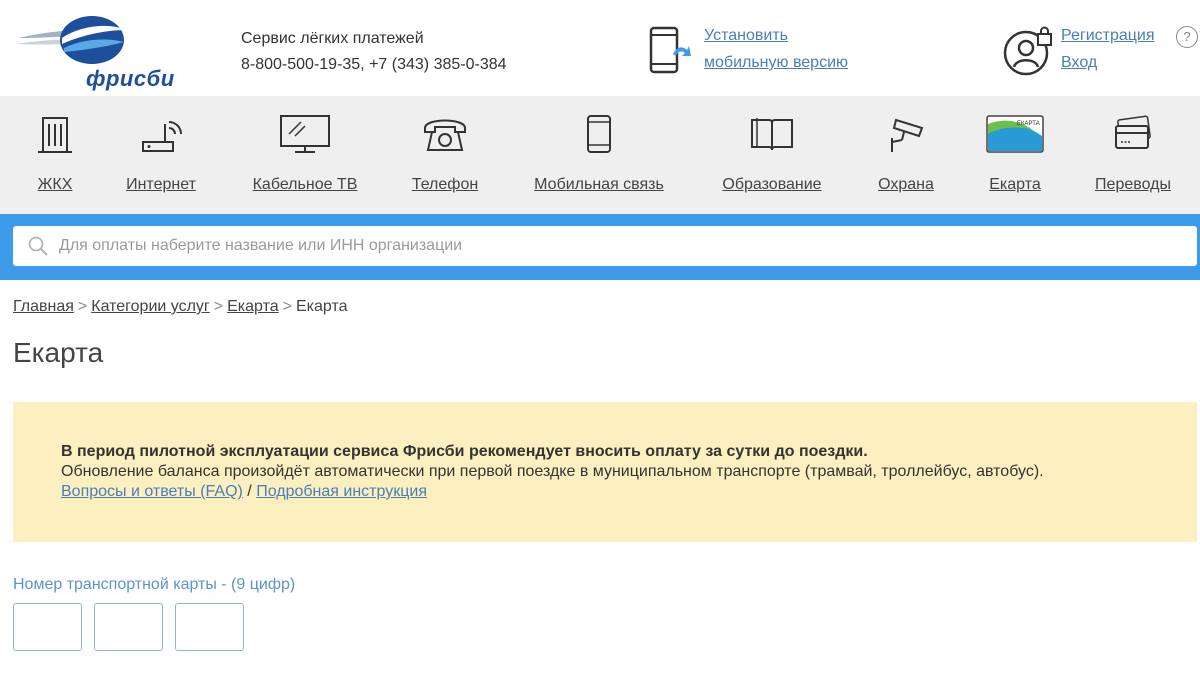  Describe the element at coordinates (305, 134) in the screenshot. I see `tv-icon` at that location.